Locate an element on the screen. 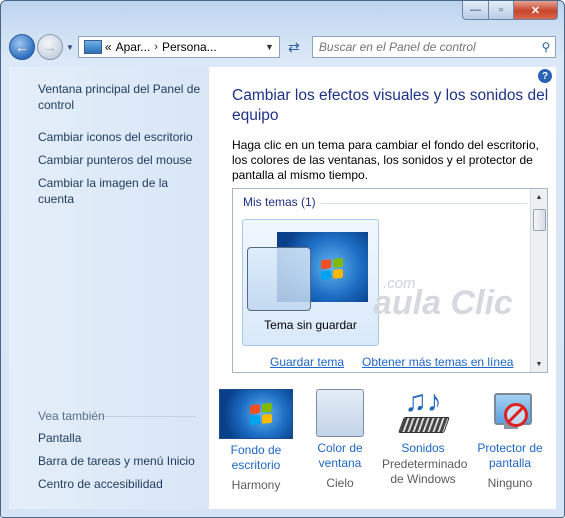  sidebar-link-taskbar: Barra de tareas y menú Inicio is located at coordinates (118, 461).